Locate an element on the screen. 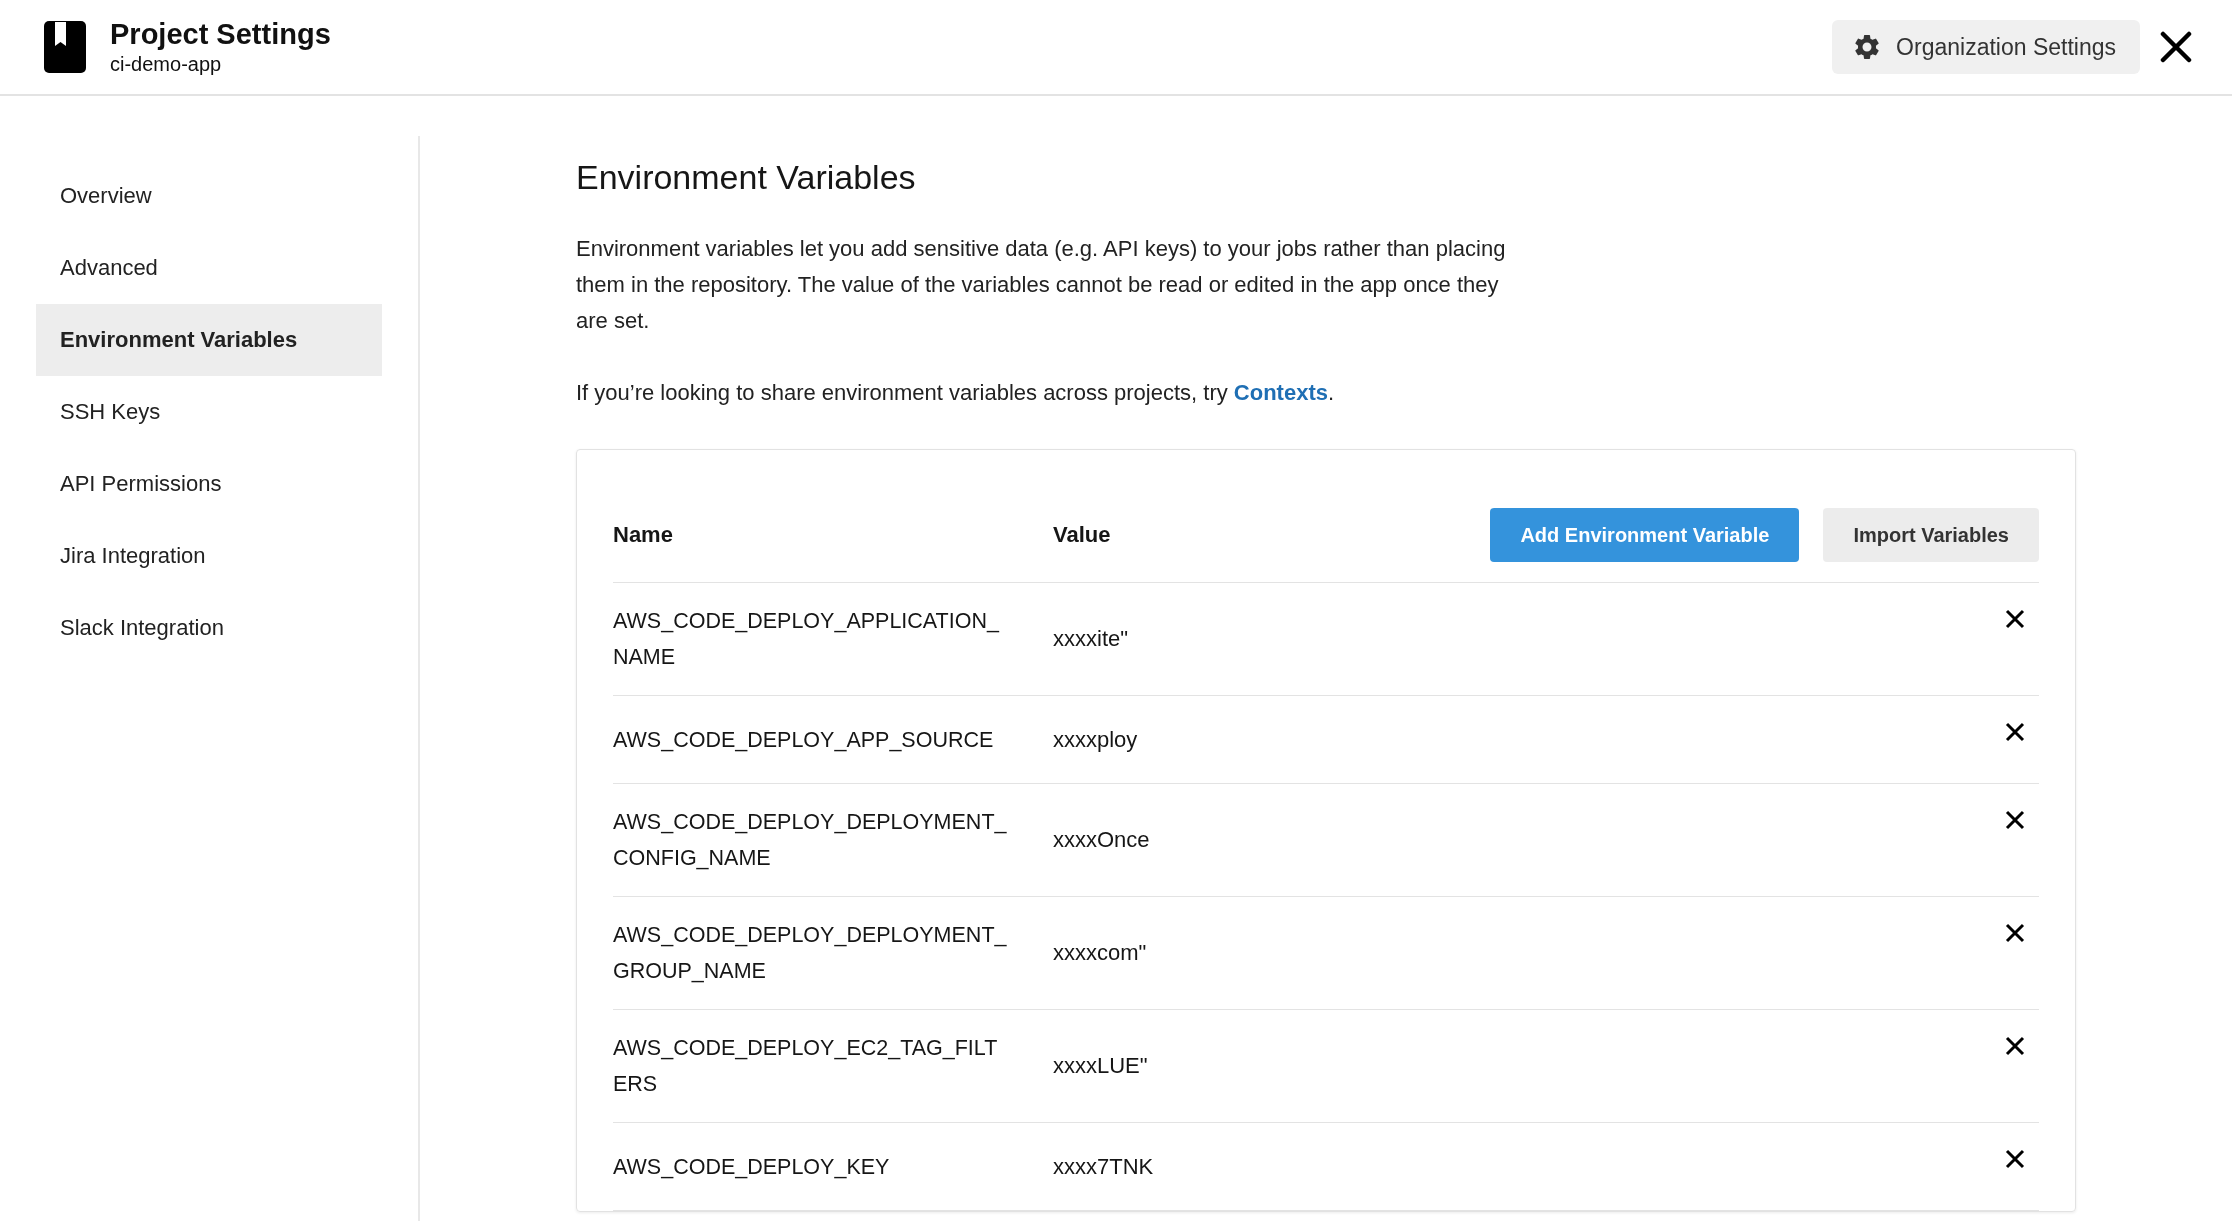  sidebar-item: Slack Integration is located at coordinates (209, 628).